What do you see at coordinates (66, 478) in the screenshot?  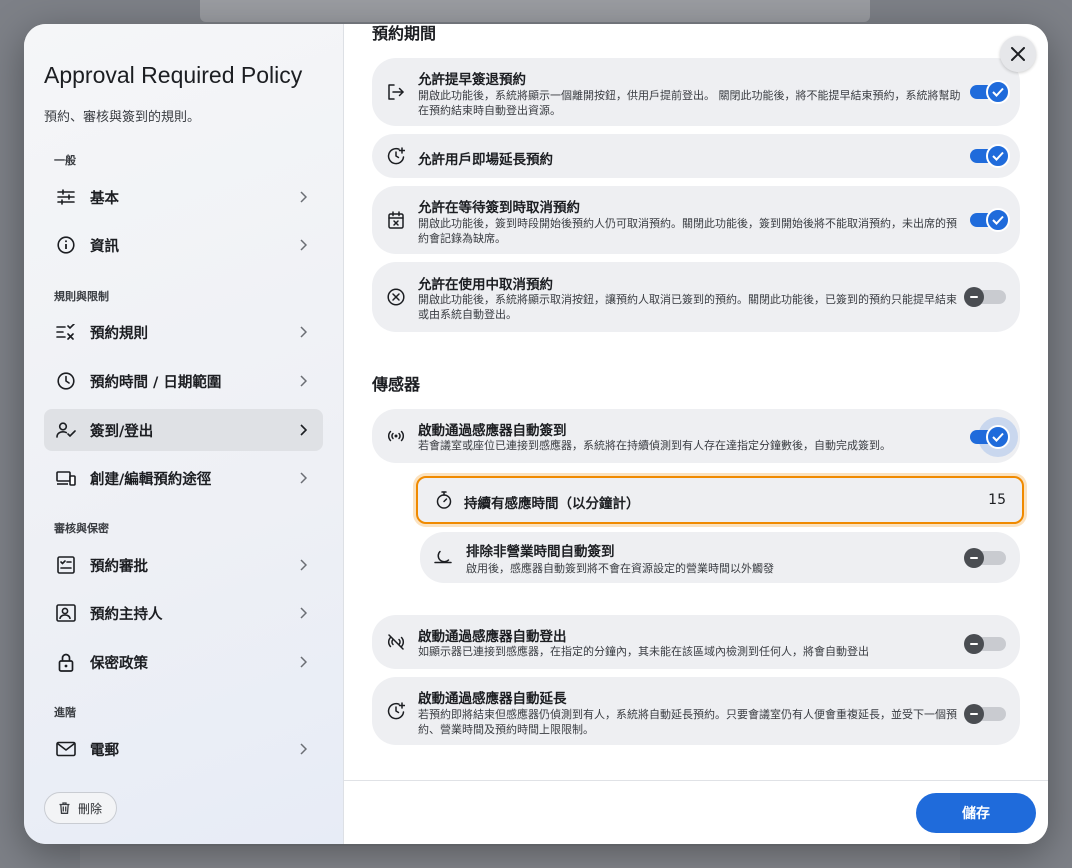 I see `devices-icon` at bounding box center [66, 478].